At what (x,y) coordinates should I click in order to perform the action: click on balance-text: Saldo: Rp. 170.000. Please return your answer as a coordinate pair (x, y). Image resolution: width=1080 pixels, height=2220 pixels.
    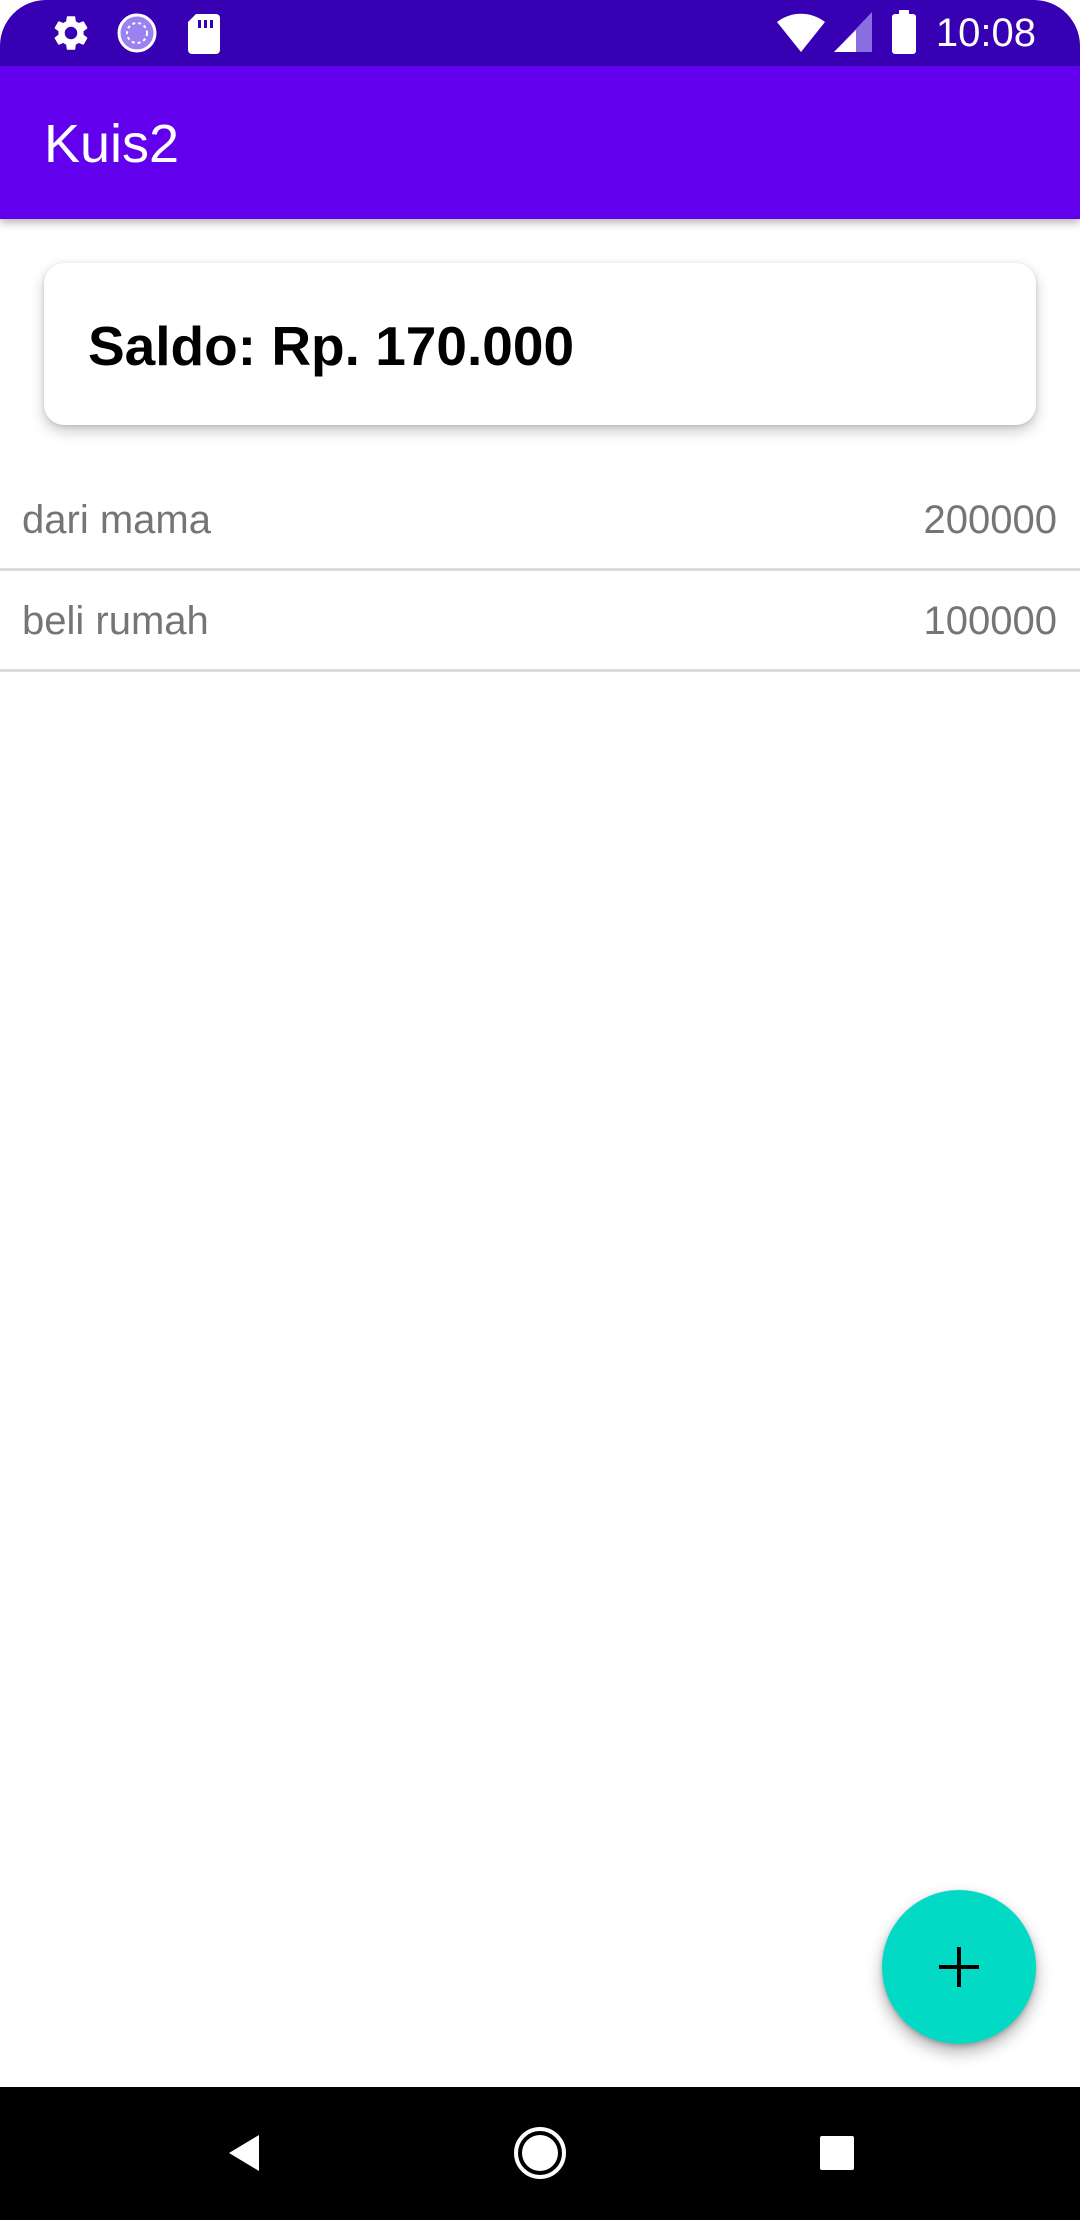
    Looking at the image, I should click on (331, 346).